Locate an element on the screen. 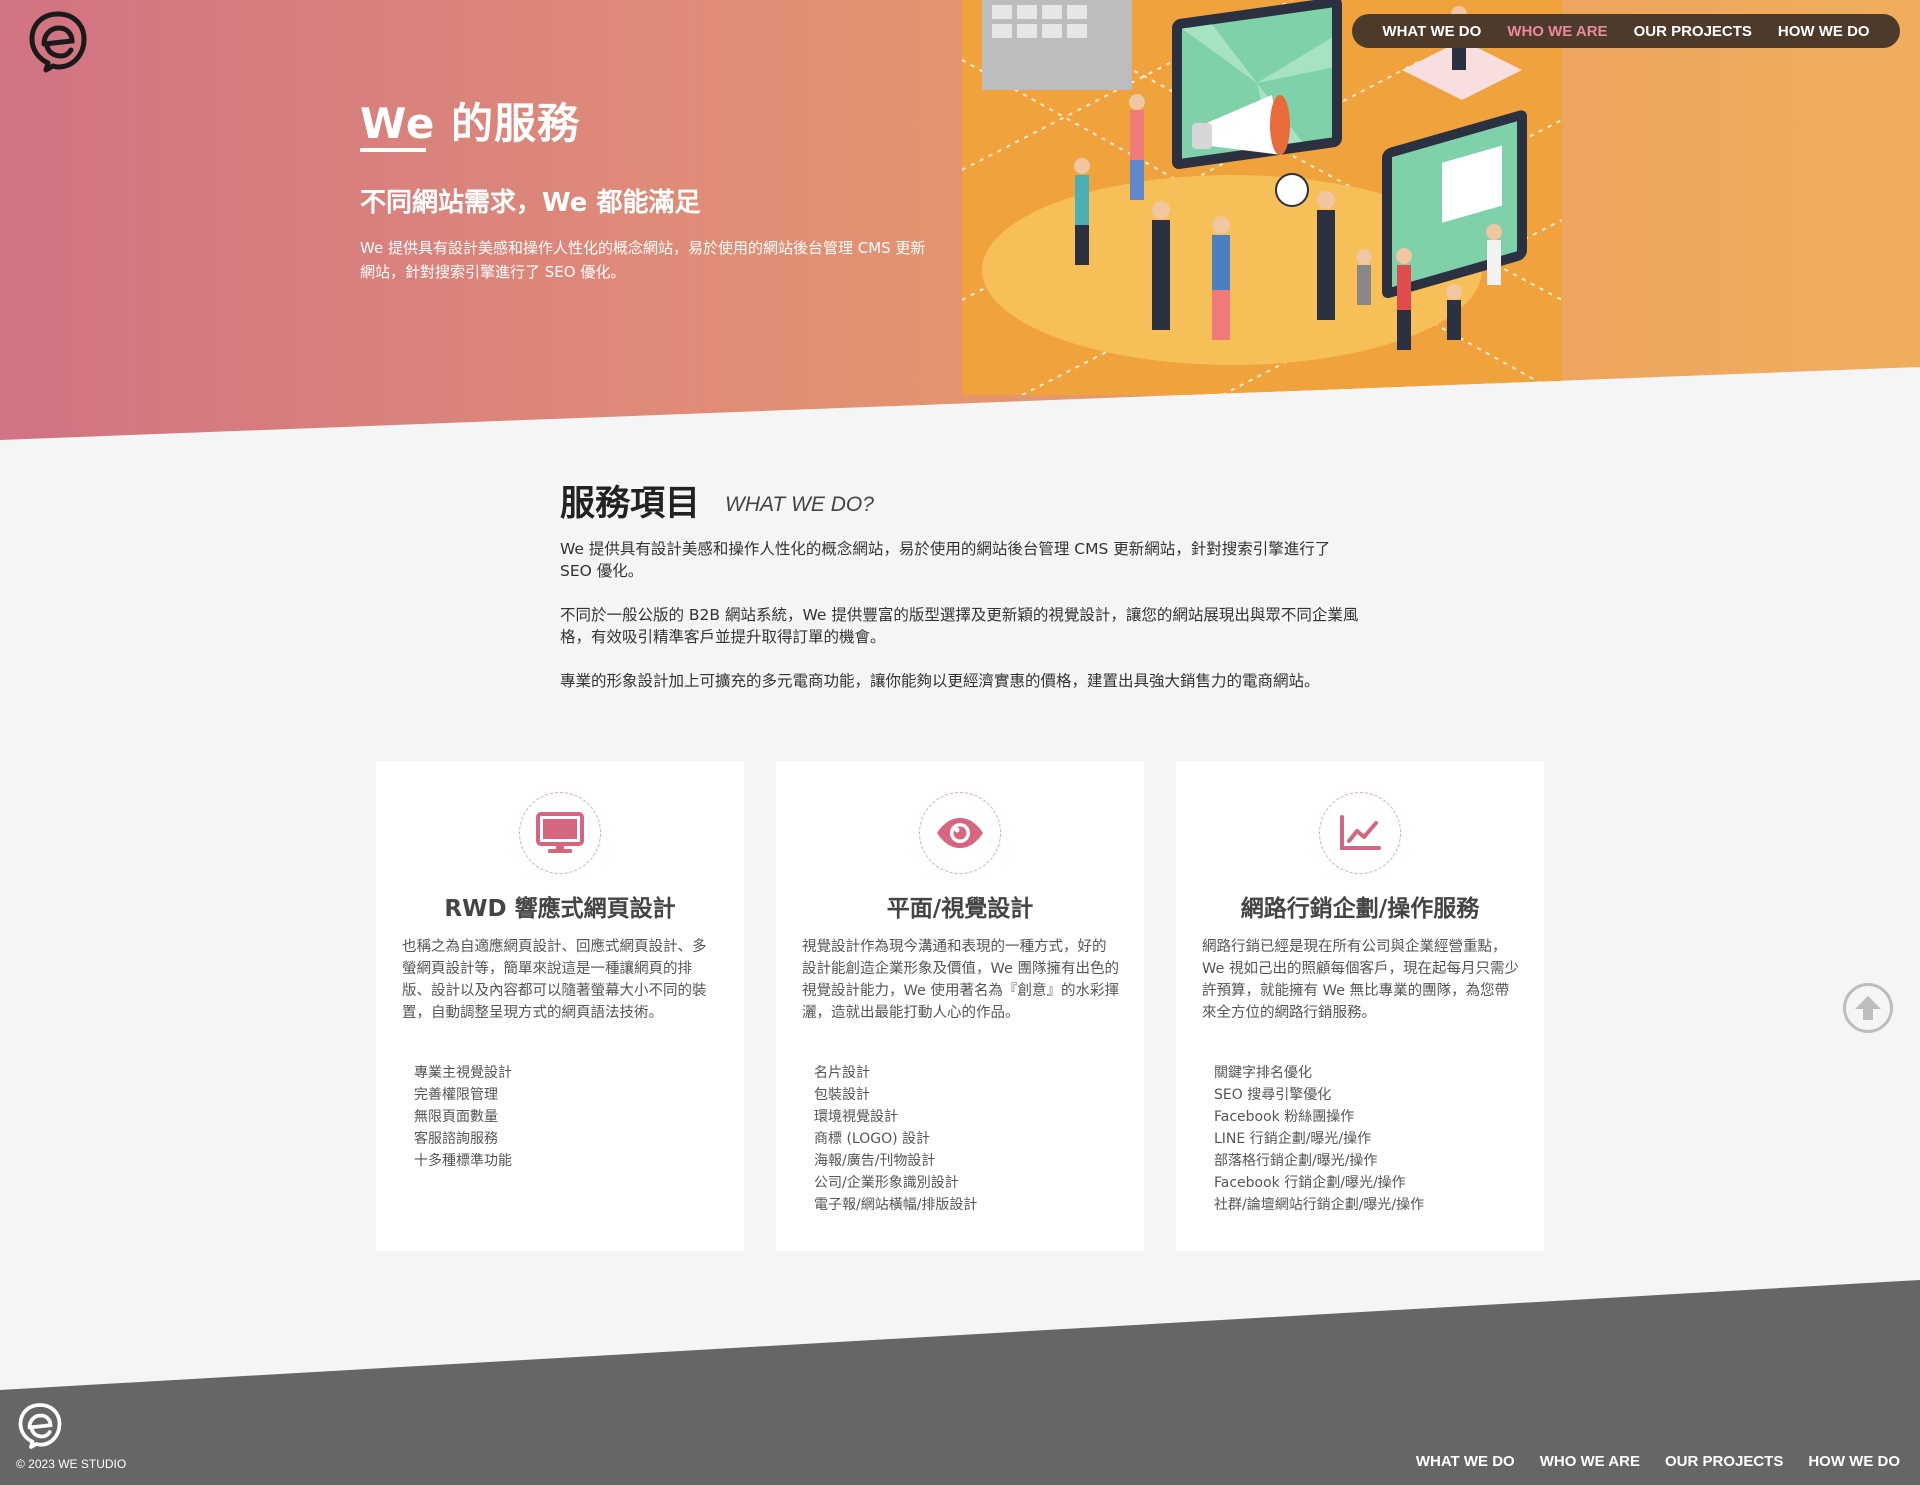  list-item: 包裝設計 is located at coordinates (842, 1095).